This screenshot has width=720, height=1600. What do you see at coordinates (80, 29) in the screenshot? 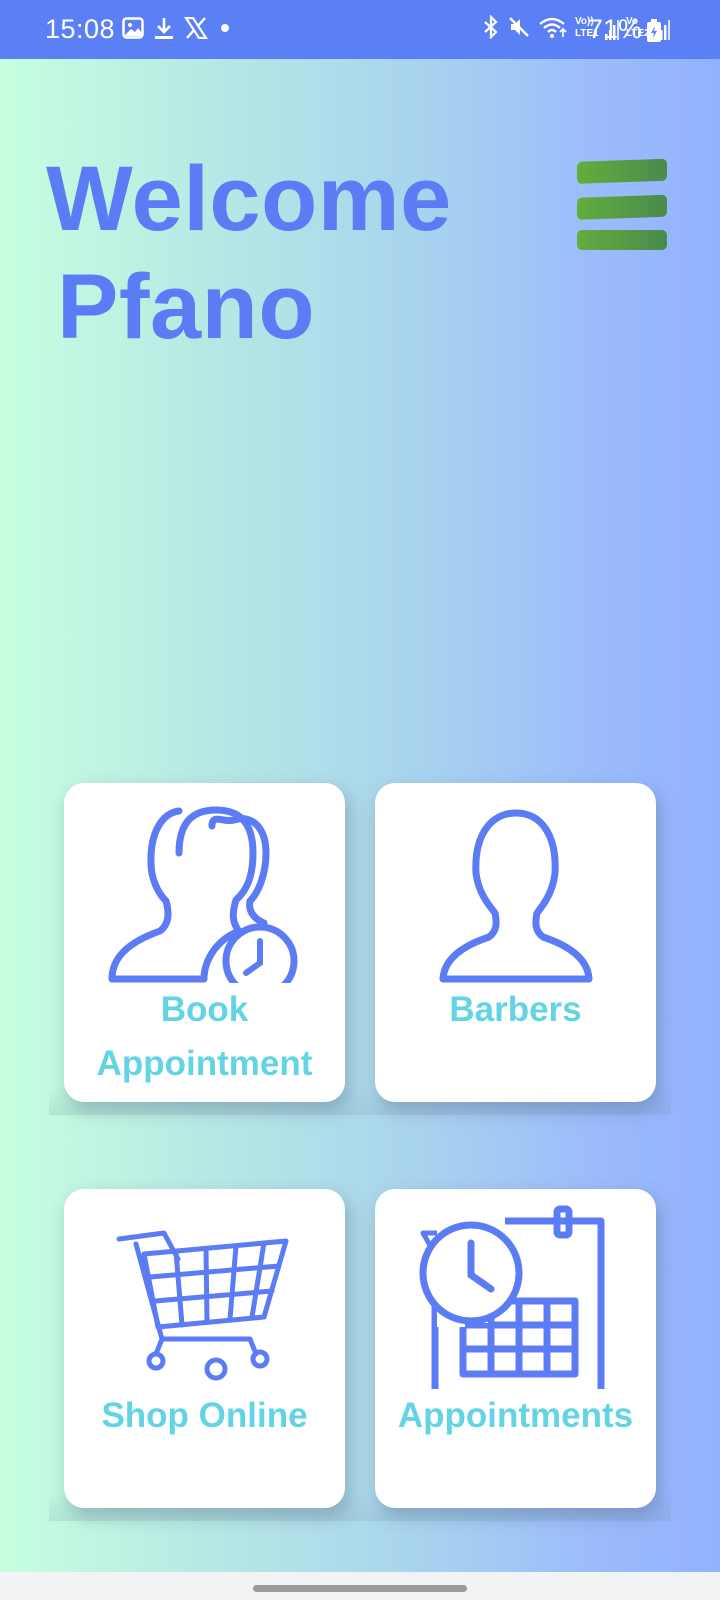
I see `status-time: 15:08` at bounding box center [80, 29].